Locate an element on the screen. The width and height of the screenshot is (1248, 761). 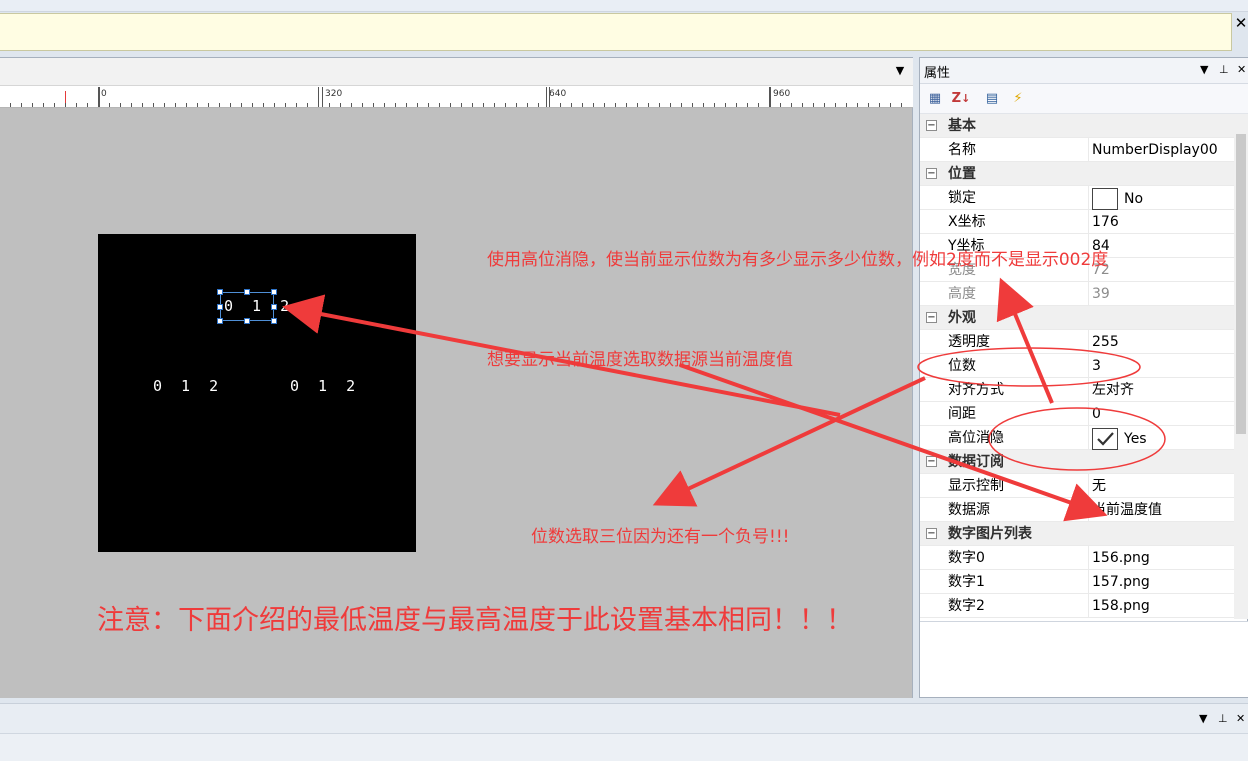
annotation-leading-zero: 使用高位消隐，使当前显示位数为有多少显示多少位数，例如2度而不是显示002度 is located at coordinates (798, 260).